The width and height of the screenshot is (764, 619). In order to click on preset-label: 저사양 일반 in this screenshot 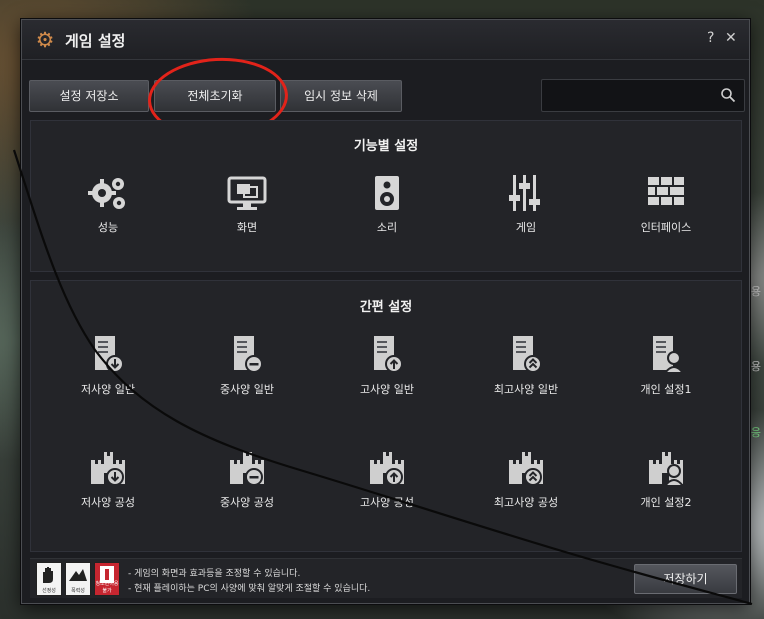, I will do `click(108, 389)`.